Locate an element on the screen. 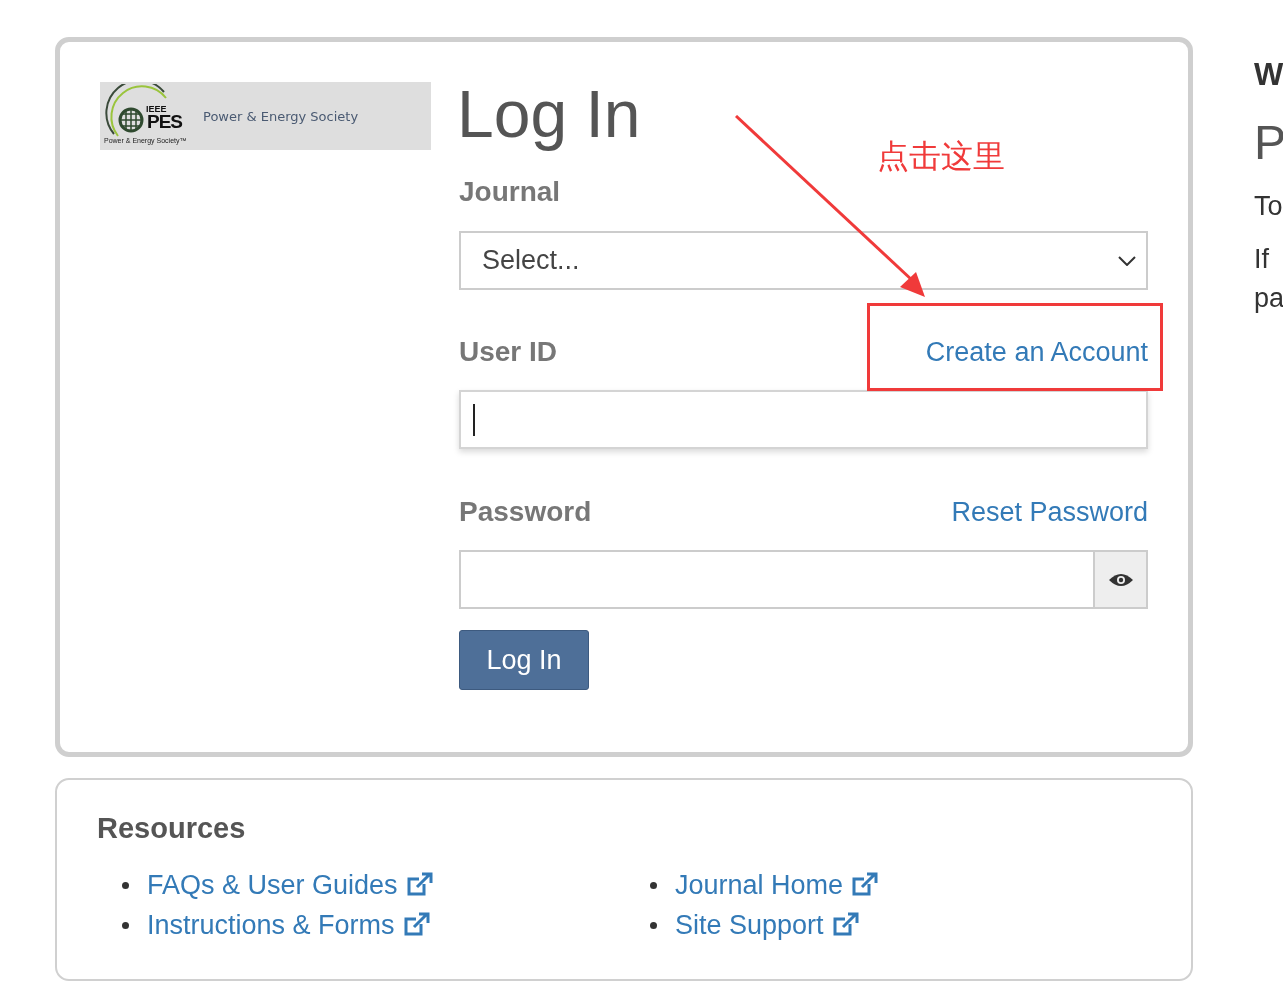  page-title: Log In is located at coordinates (549, 114).